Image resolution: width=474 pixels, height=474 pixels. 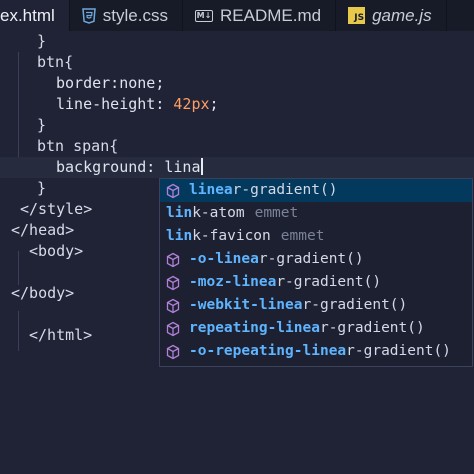 I want to click on tab-style-css: style.css, so click(x=126, y=15).